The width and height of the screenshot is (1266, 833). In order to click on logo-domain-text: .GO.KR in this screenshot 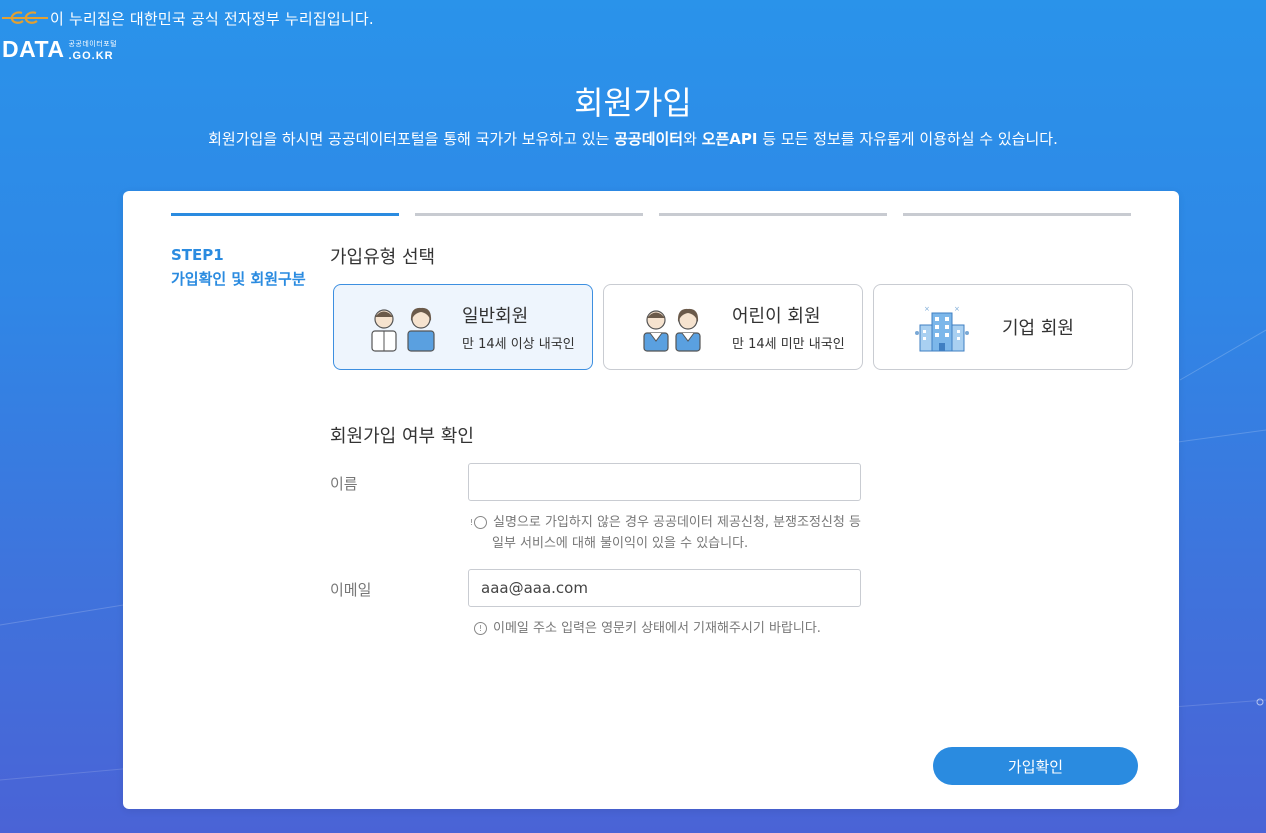, I will do `click(91, 56)`.